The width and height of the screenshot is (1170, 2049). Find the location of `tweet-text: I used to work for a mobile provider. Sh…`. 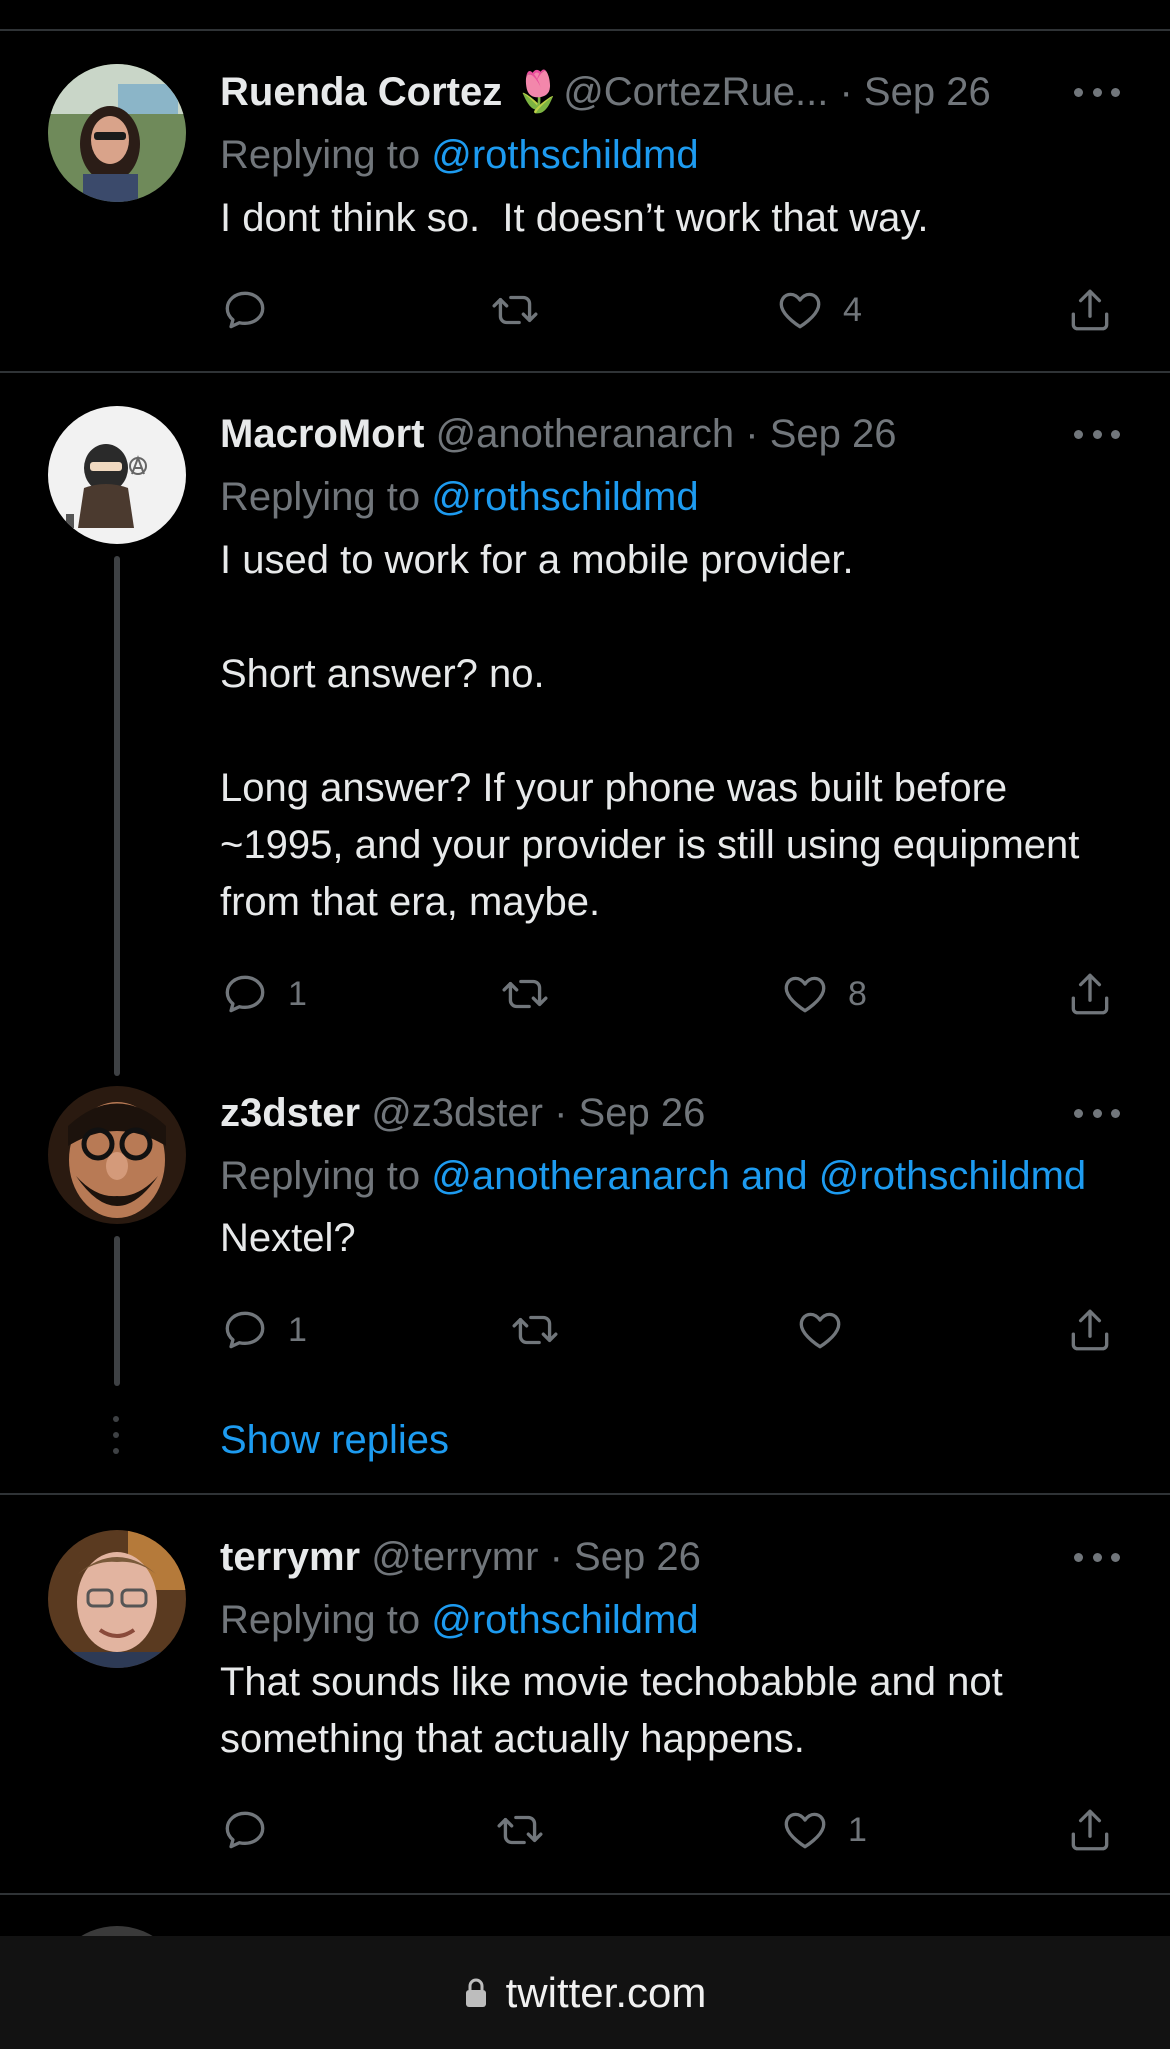

tweet-text: I used to work for a mobile provider. Sh… is located at coordinates (650, 731).